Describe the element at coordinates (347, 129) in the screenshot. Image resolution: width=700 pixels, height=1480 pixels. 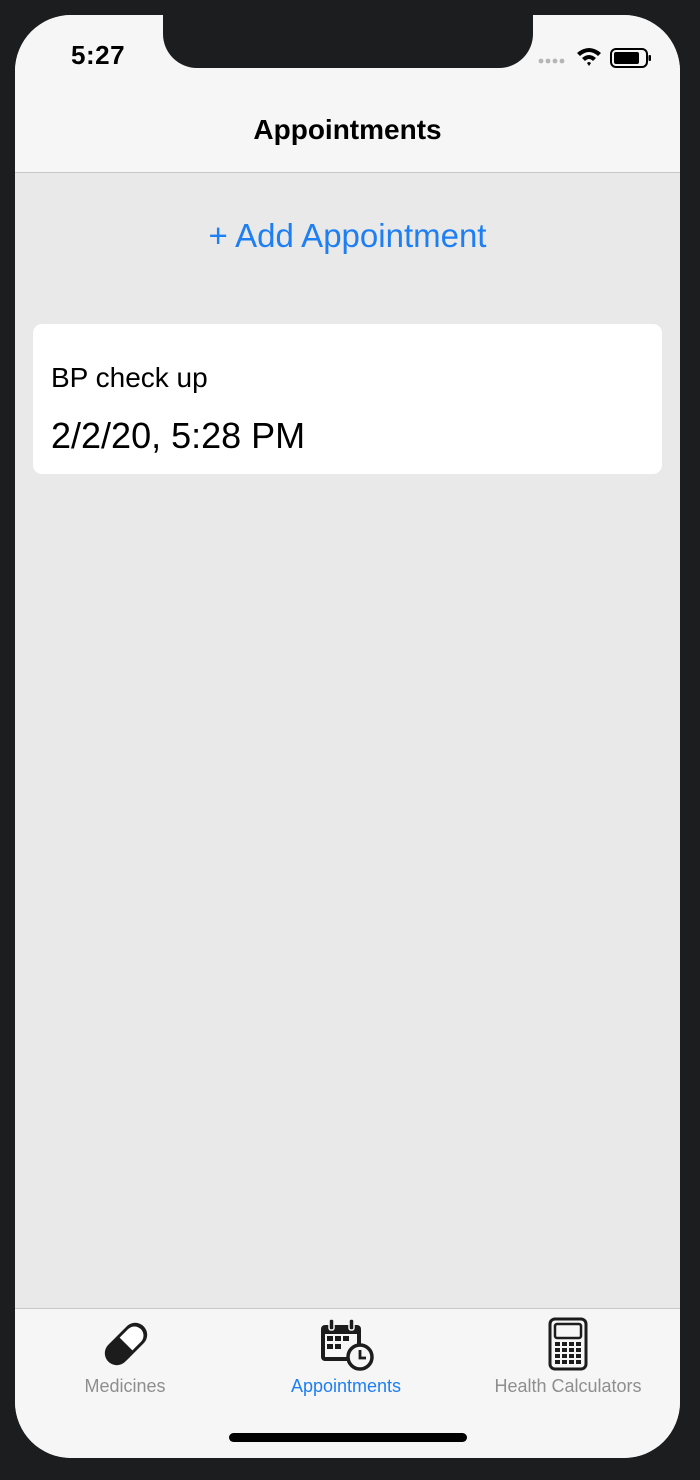
I see `page-title: Appointments` at that location.